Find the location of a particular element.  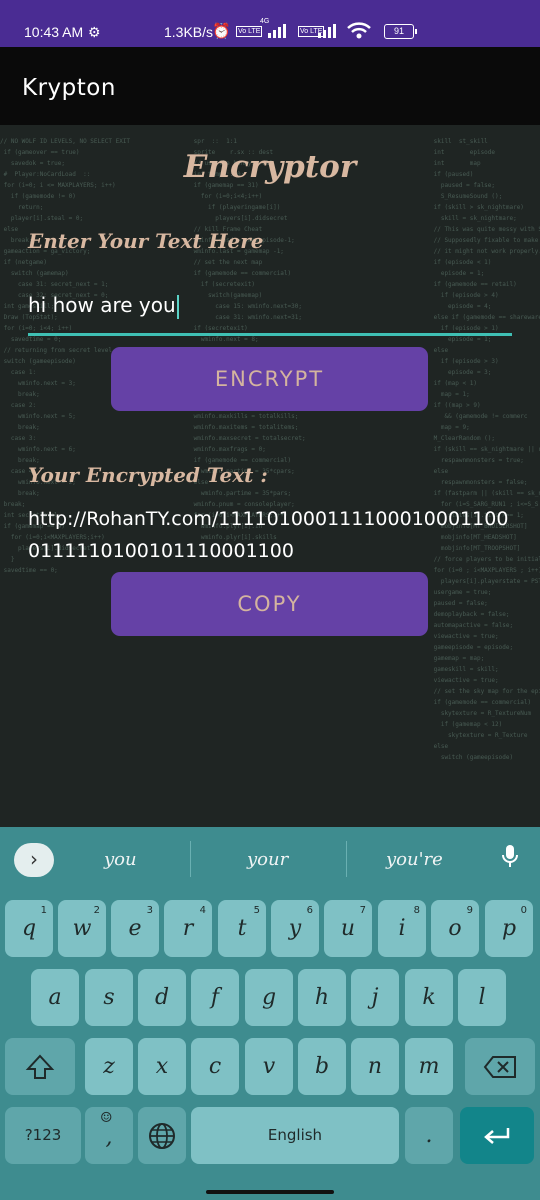

text-cursor is located at coordinates (177, 306).